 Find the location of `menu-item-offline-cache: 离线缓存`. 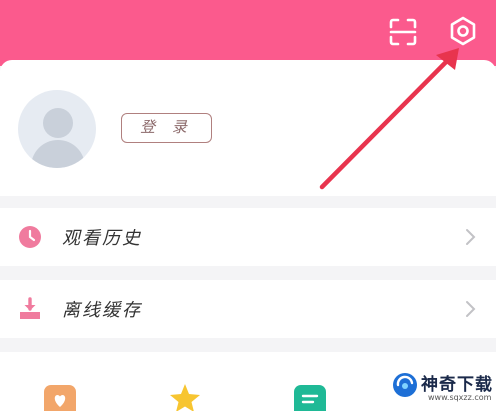

menu-item-offline-cache: 离线缓存 is located at coordinates (248, 309).